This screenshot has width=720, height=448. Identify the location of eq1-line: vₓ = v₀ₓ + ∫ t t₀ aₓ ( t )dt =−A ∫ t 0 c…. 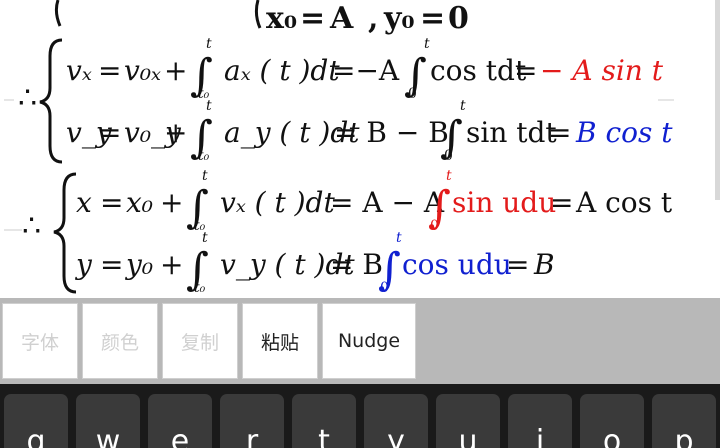
(365, 69).